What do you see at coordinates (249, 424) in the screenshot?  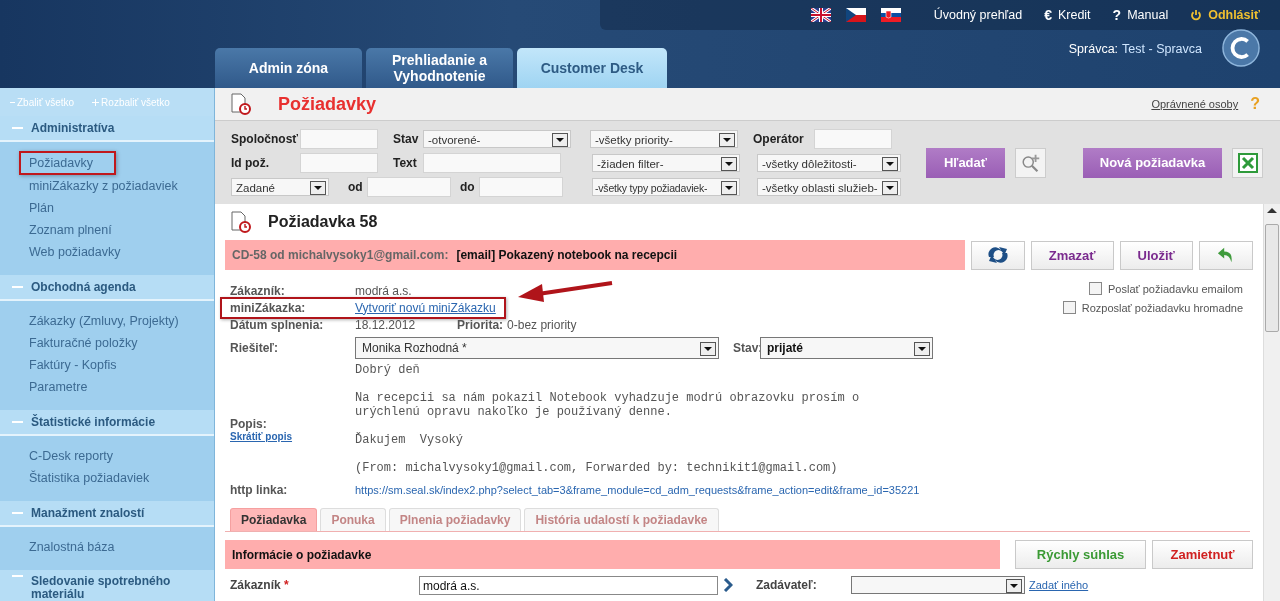 I see `field-label: Popis:` at bounding box center [249, 424].